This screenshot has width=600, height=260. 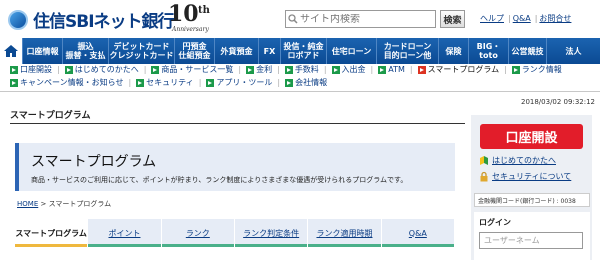 I want to click on breadcrumb-current: スマートプログラム, so click(x=80, y=204).